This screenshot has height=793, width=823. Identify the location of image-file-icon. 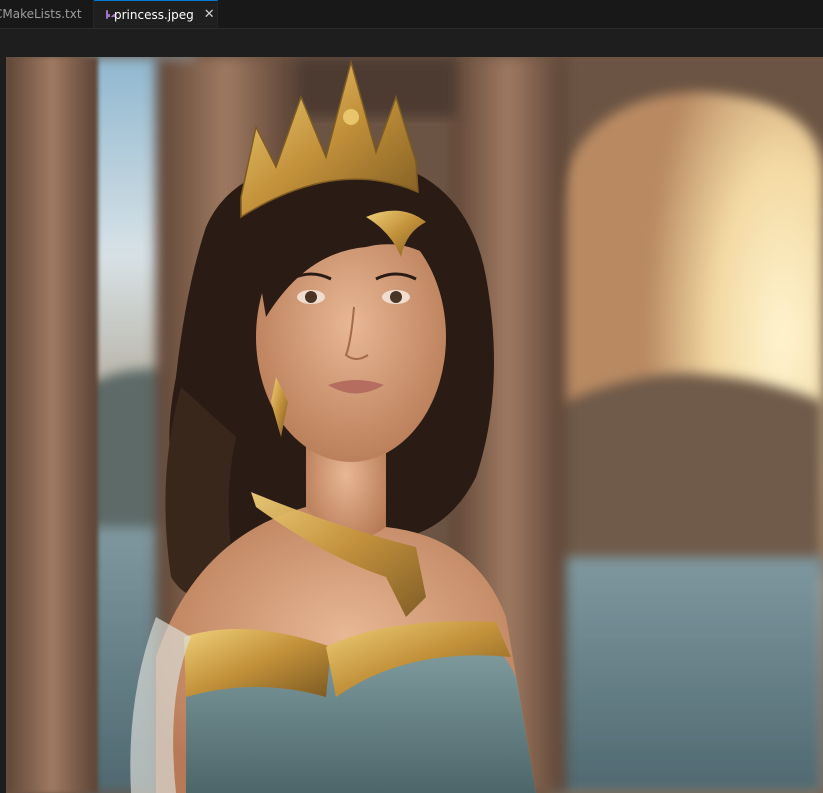
(110, 14).